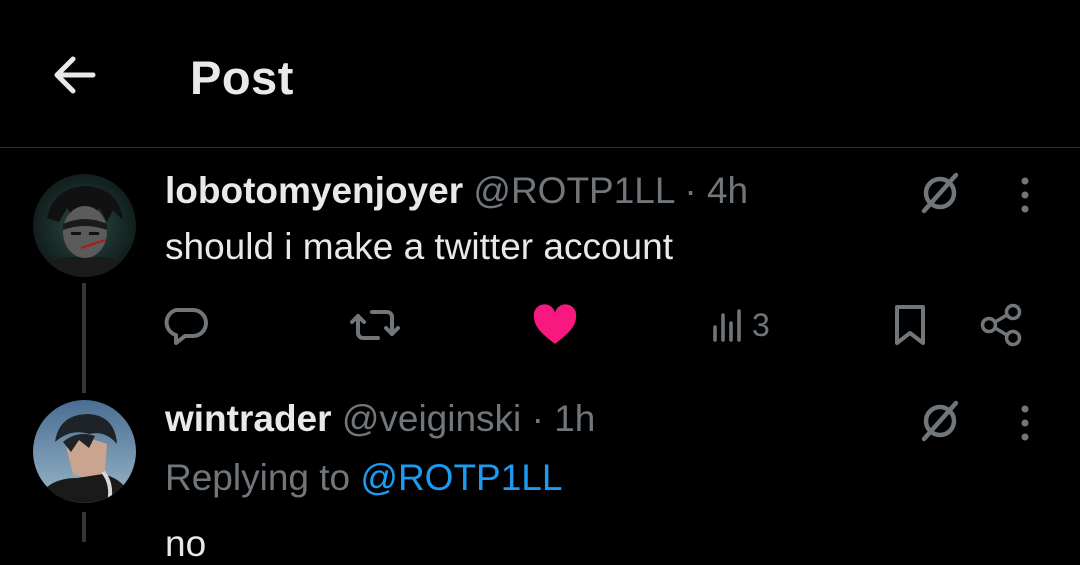 The width and height of the screenshot is (1080, 565). I want to click on reply-bubble-icon, so click(186, 326).